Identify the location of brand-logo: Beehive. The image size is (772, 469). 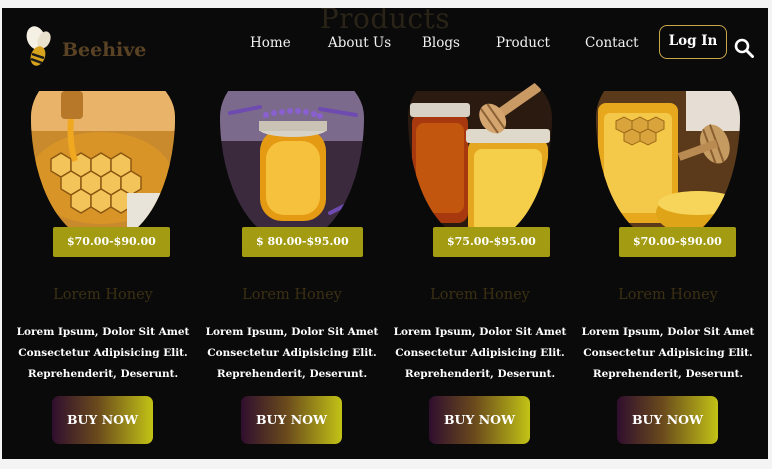
(83, 46).